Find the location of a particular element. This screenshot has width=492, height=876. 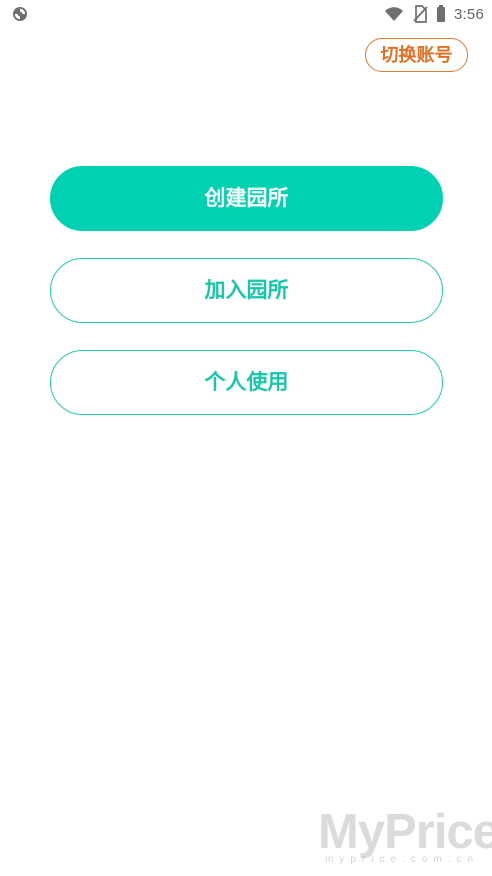

create-kindergarten-button: 创建园所 is located at coordinates (246, 198).